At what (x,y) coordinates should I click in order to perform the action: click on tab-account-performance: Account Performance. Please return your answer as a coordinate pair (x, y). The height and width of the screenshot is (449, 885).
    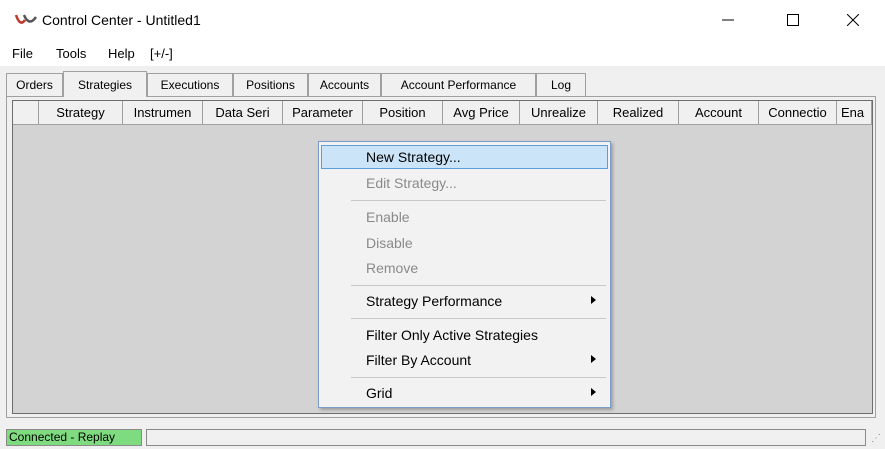
    Looking at the image, I should click on (458, 84).